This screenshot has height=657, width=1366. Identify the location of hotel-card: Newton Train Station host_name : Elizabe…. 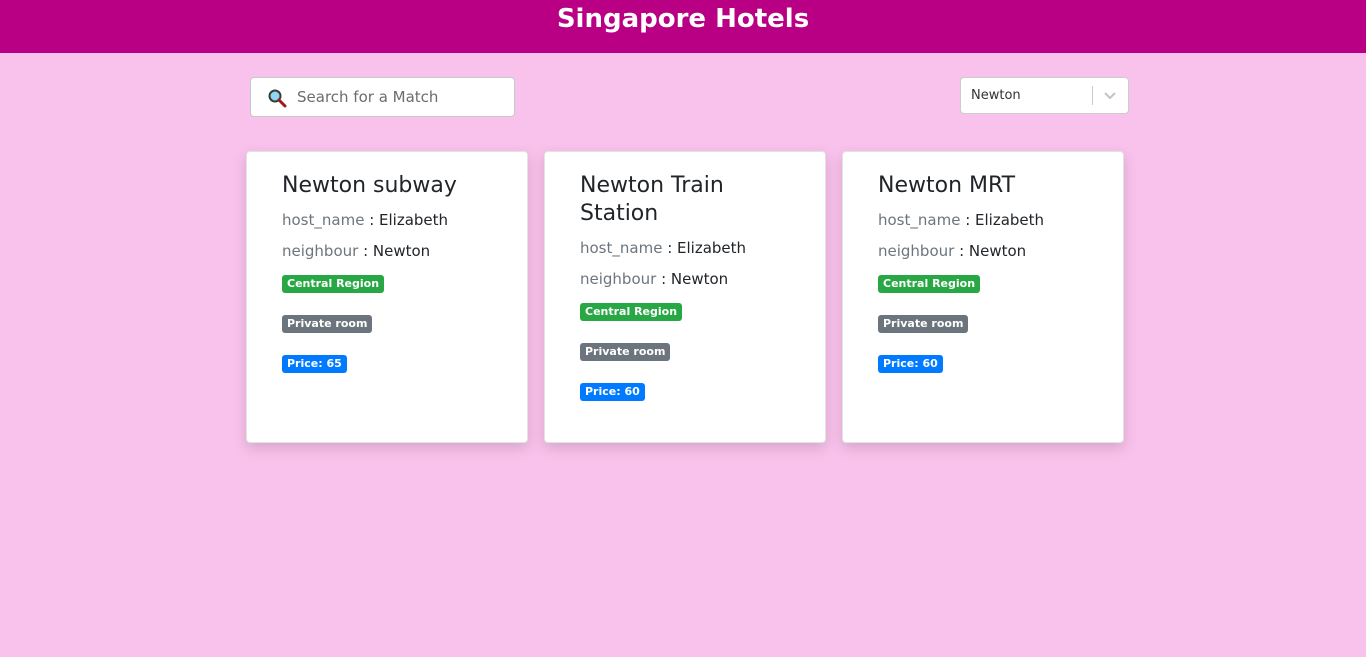
(685, 297).